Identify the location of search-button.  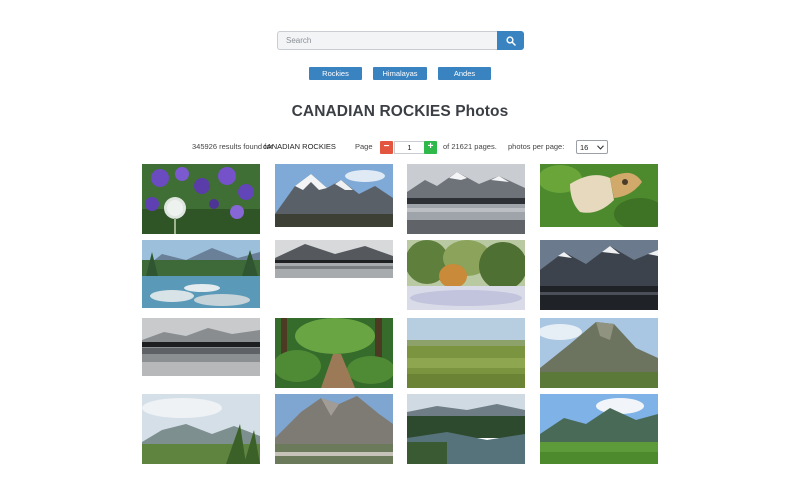
(510, 40).